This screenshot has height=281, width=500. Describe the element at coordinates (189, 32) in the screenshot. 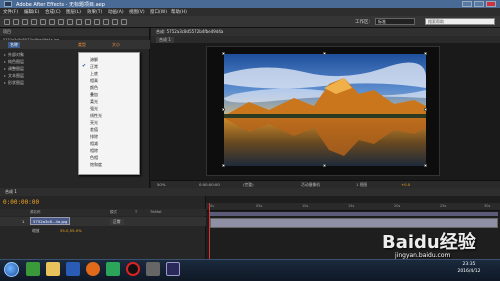

I see `composition-tab: 合成: 5752a3c8d5572b4fbe49d4a` at that location.